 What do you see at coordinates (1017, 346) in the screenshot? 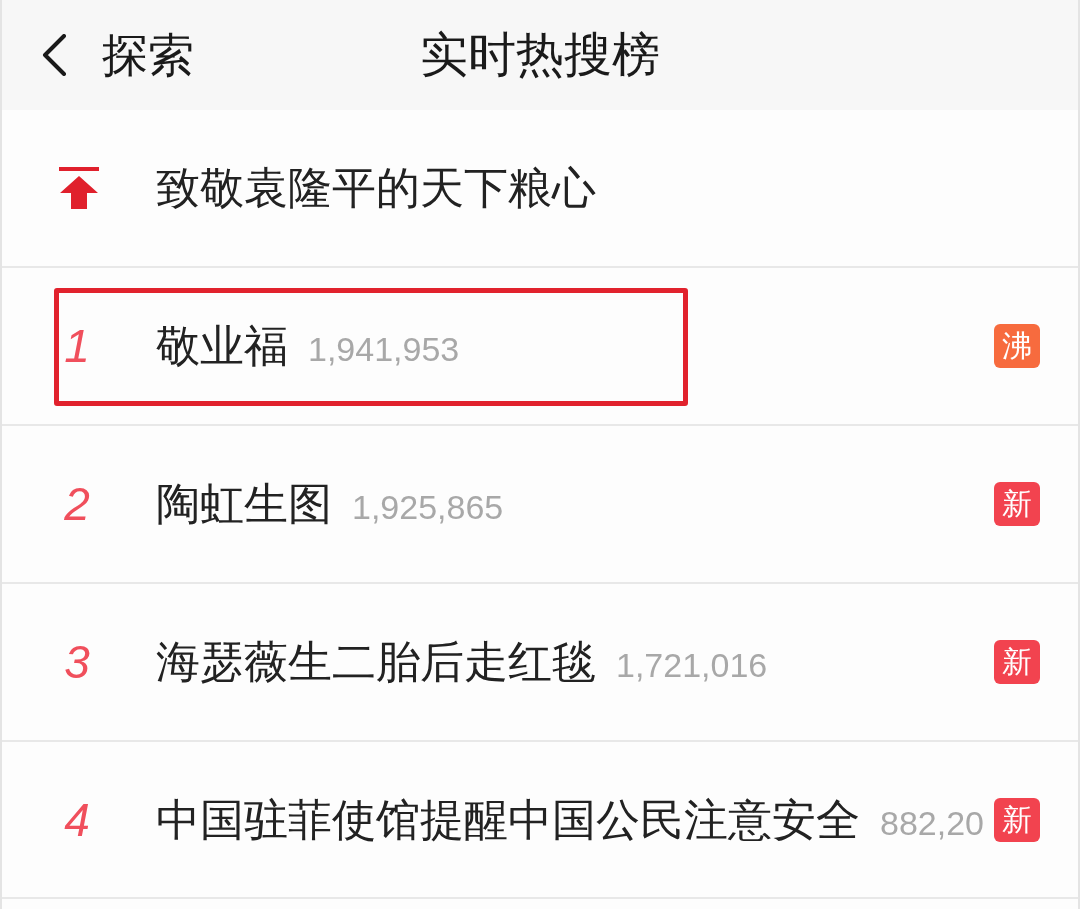
I see `trend-badge: 沸` at bounding box center [1017, 346].